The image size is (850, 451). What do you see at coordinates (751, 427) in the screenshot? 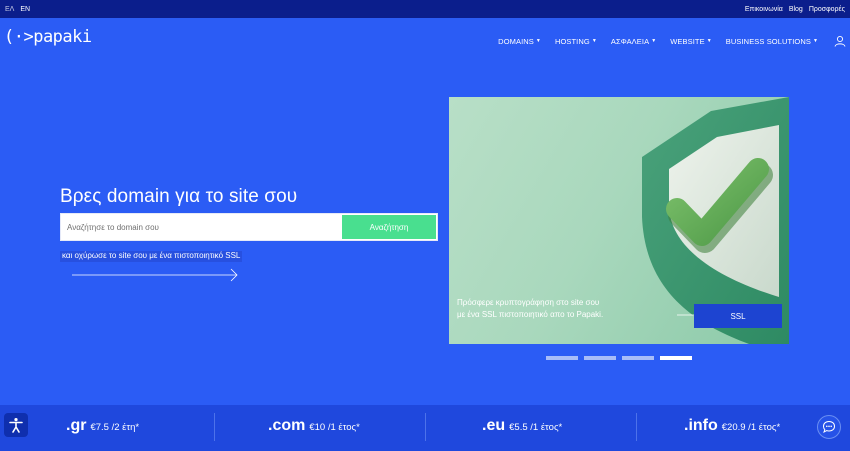
I see `tld-price: €20.9 /1 έτος*` at bounding box center [751, 427].